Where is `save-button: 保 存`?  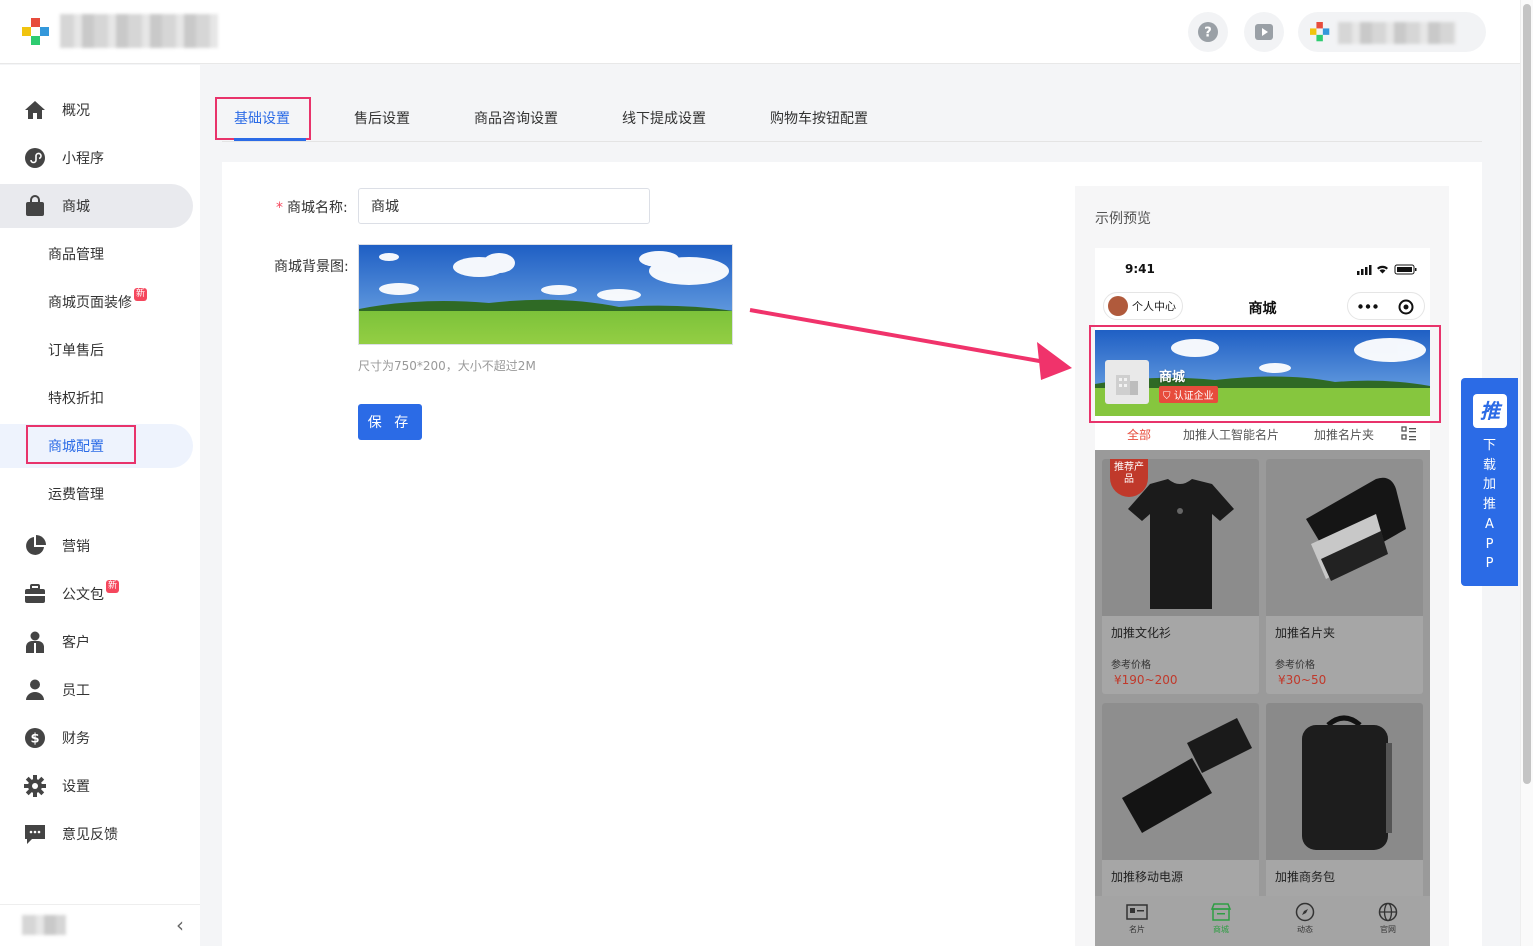
save-button: 保 存 is located at coordinates (390, 422).